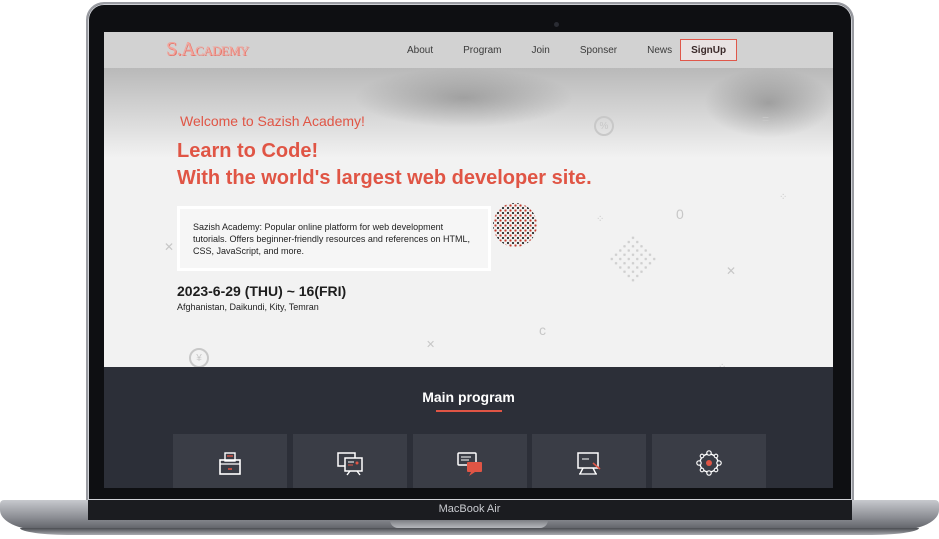 The image size is (939, 539). Describe the element at coordinates (199, 357) in the screenshot. I see `yen-circle-icon: ¥` at that location.